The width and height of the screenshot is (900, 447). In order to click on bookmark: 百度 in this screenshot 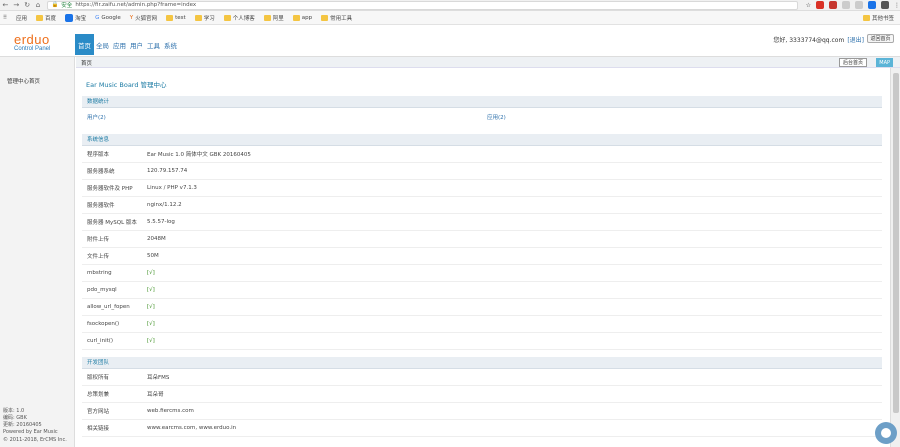, I will do `click(46, 18)`.